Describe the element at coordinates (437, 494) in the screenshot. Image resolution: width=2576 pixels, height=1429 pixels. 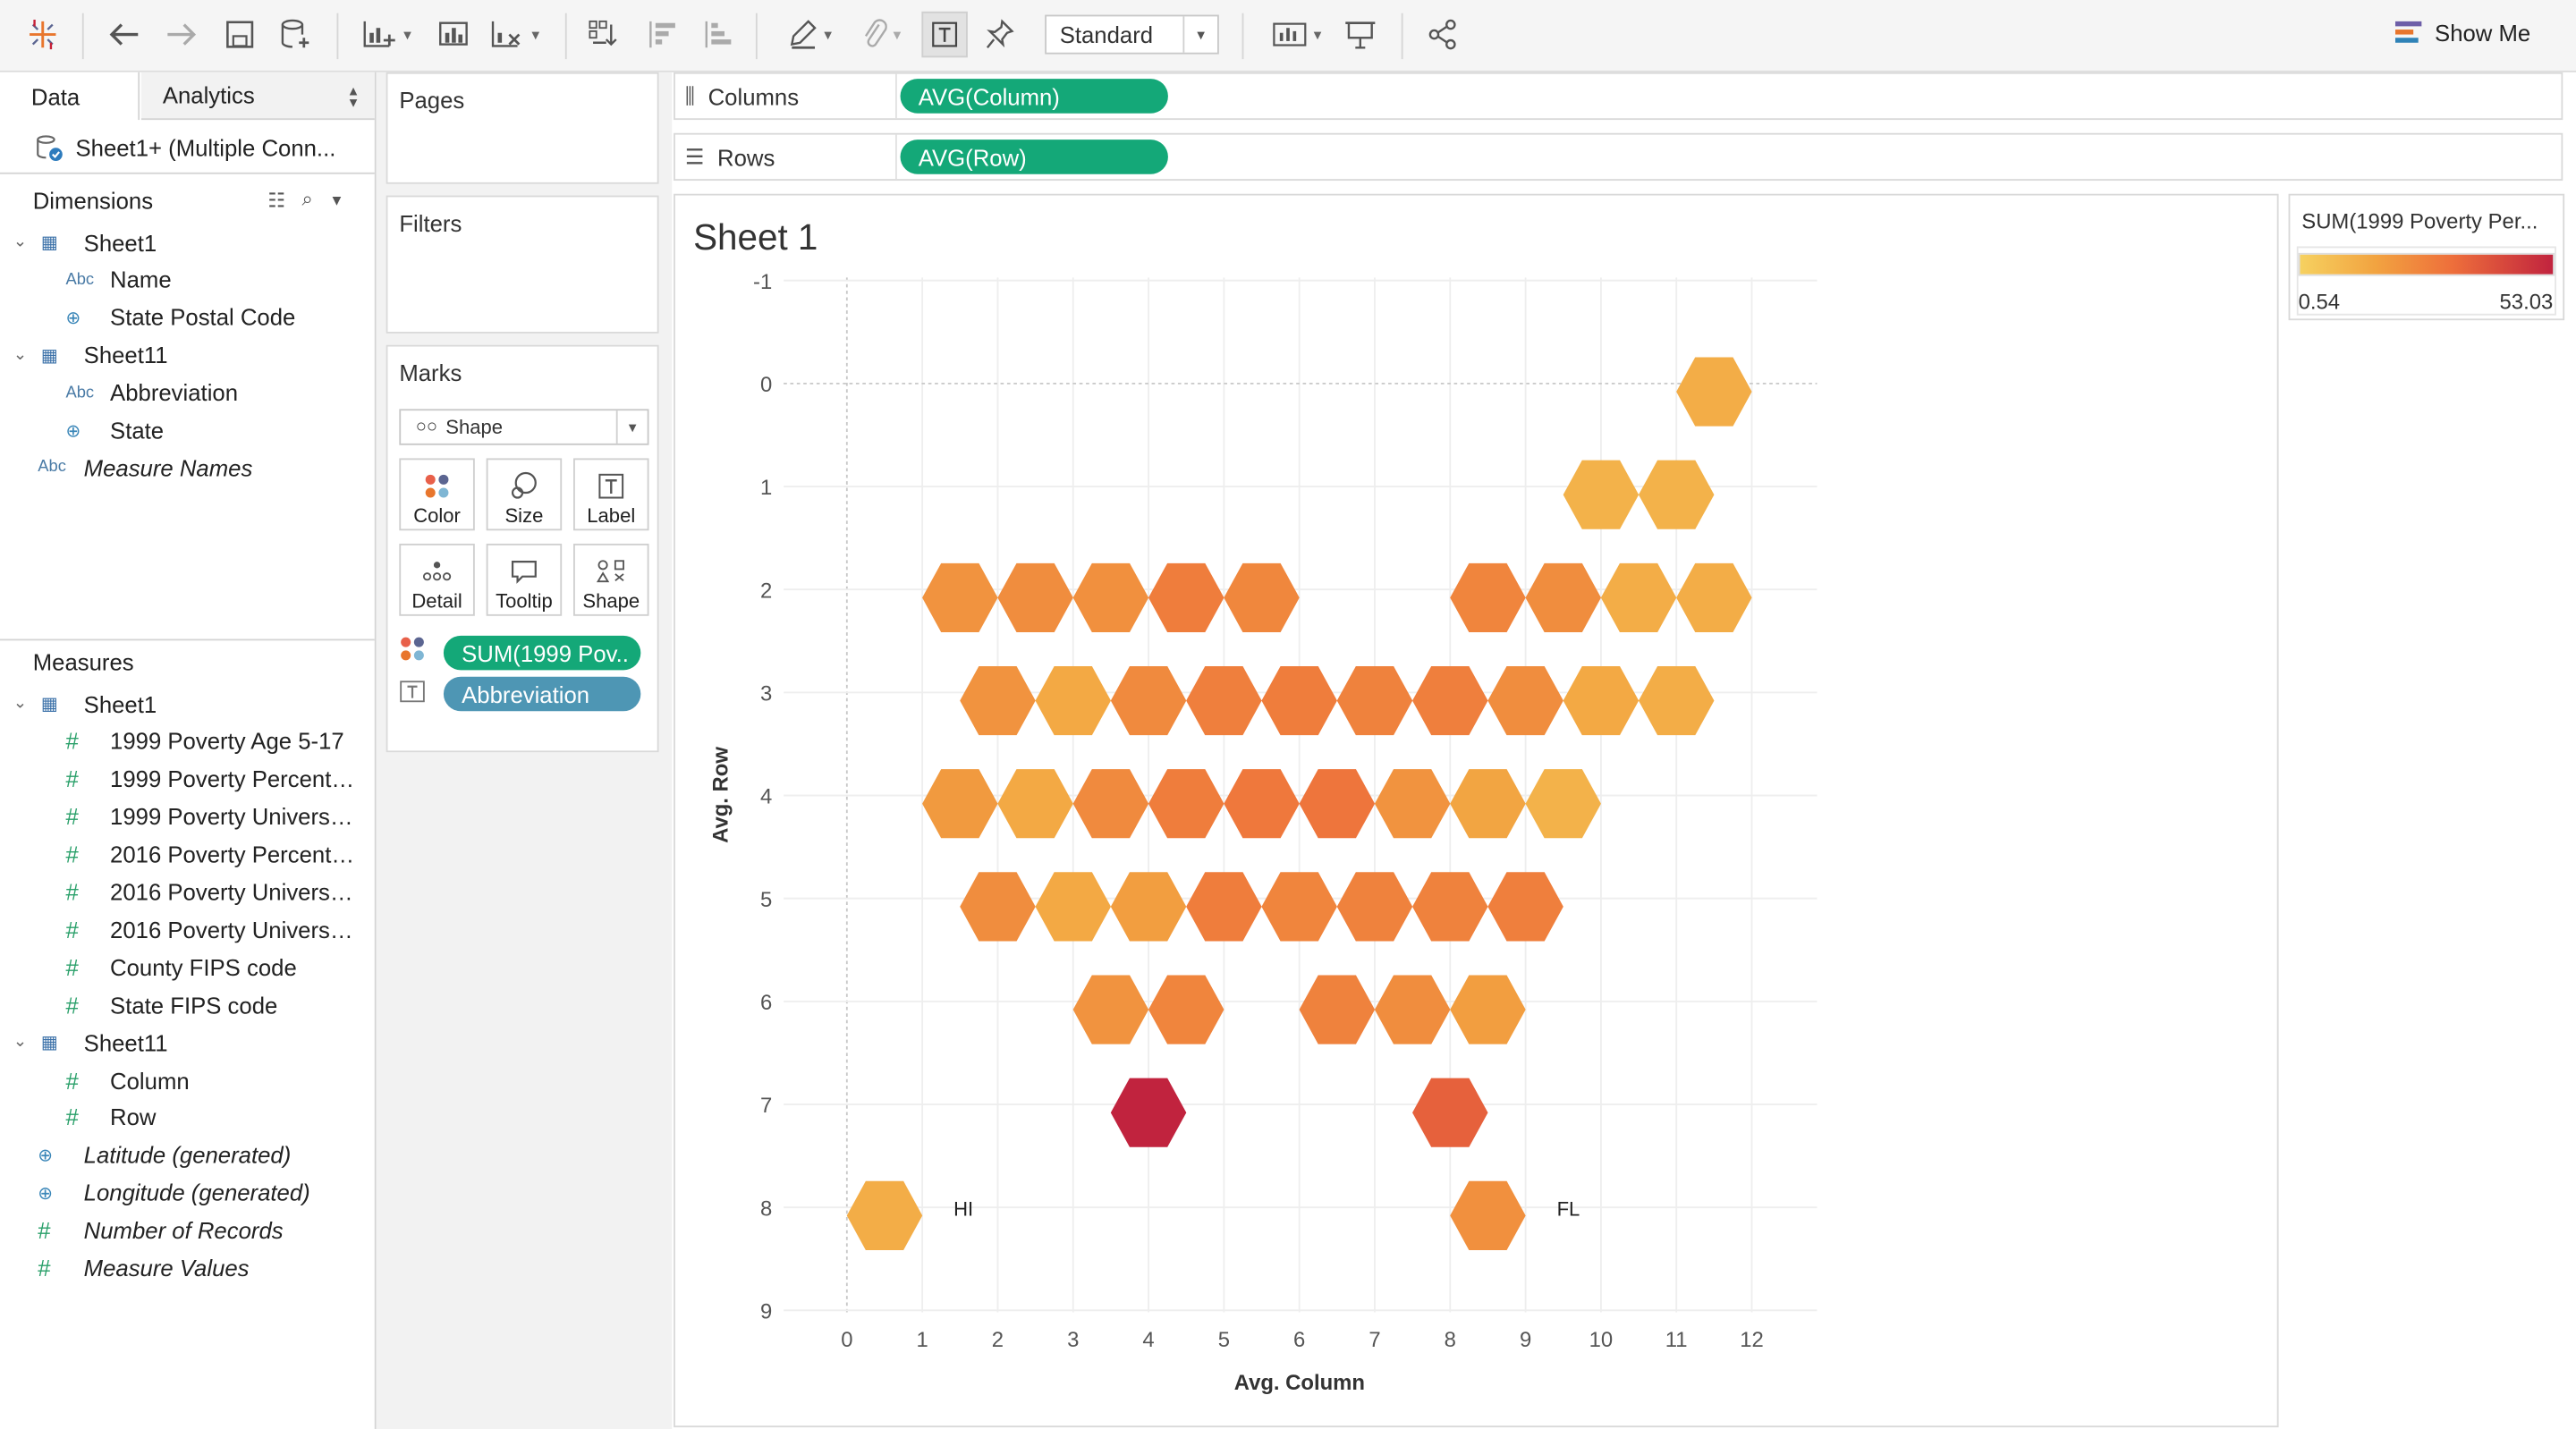
I see `color-button: Color` at that location.